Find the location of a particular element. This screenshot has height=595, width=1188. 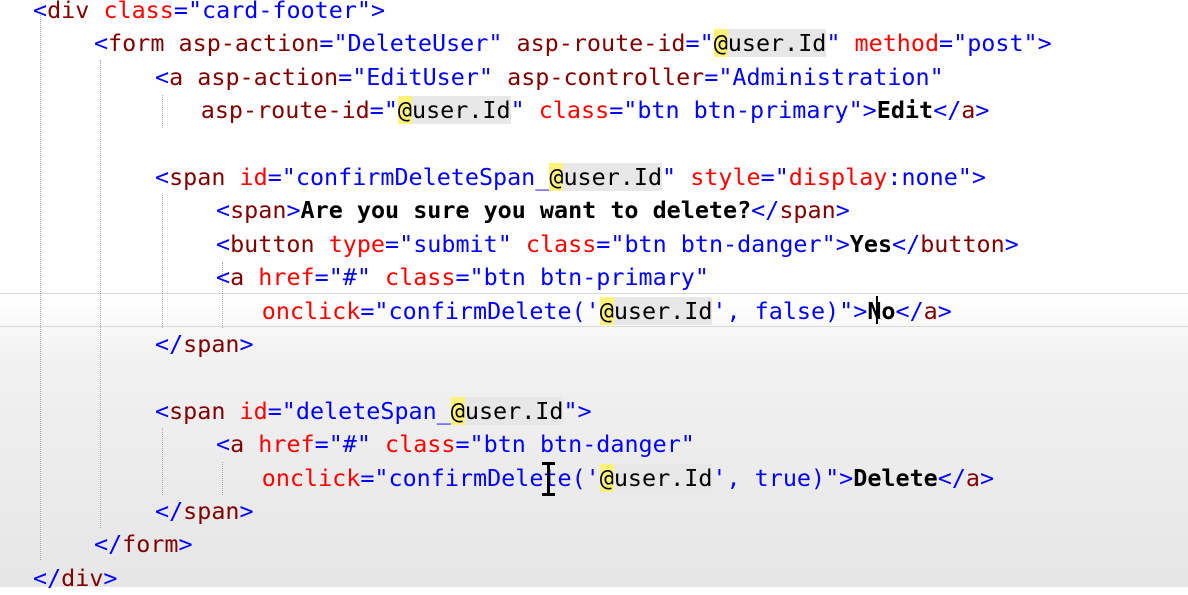

code-line: <span id="deleteSpan_@user.Id"> is located at coordinates (373, 411).